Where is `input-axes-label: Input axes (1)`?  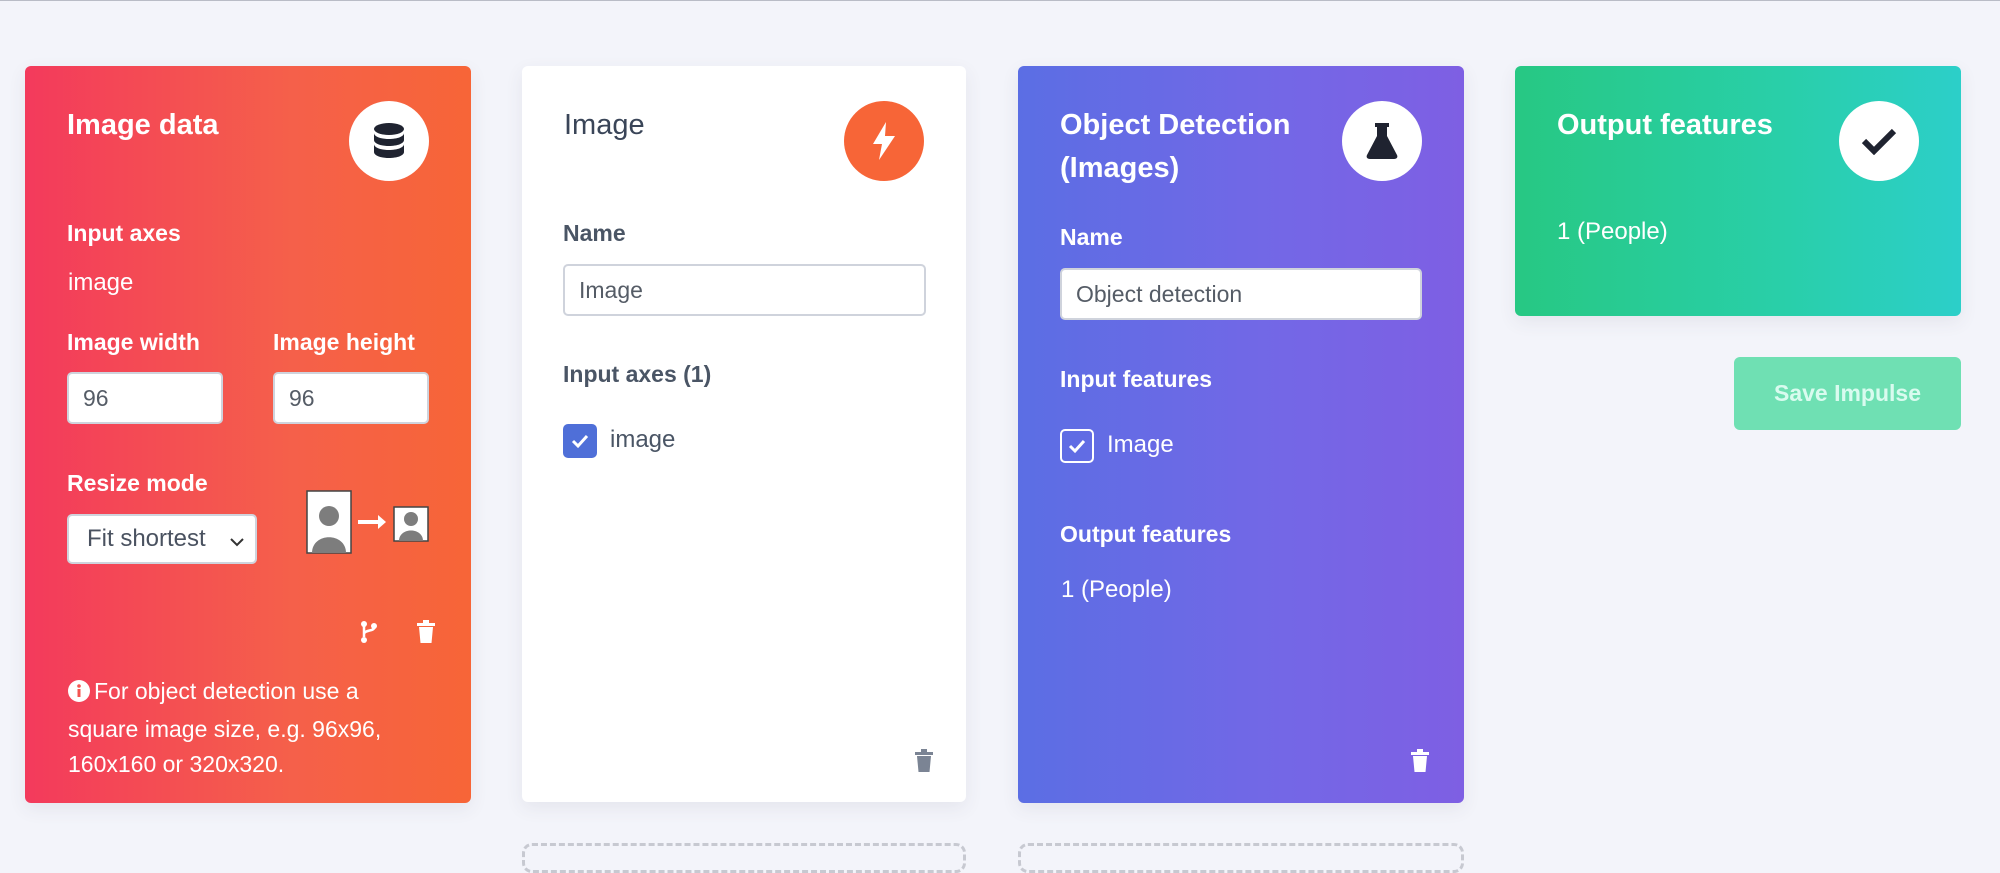
input-axes-label: Input axes (1) is located at coordinates (637, 374).